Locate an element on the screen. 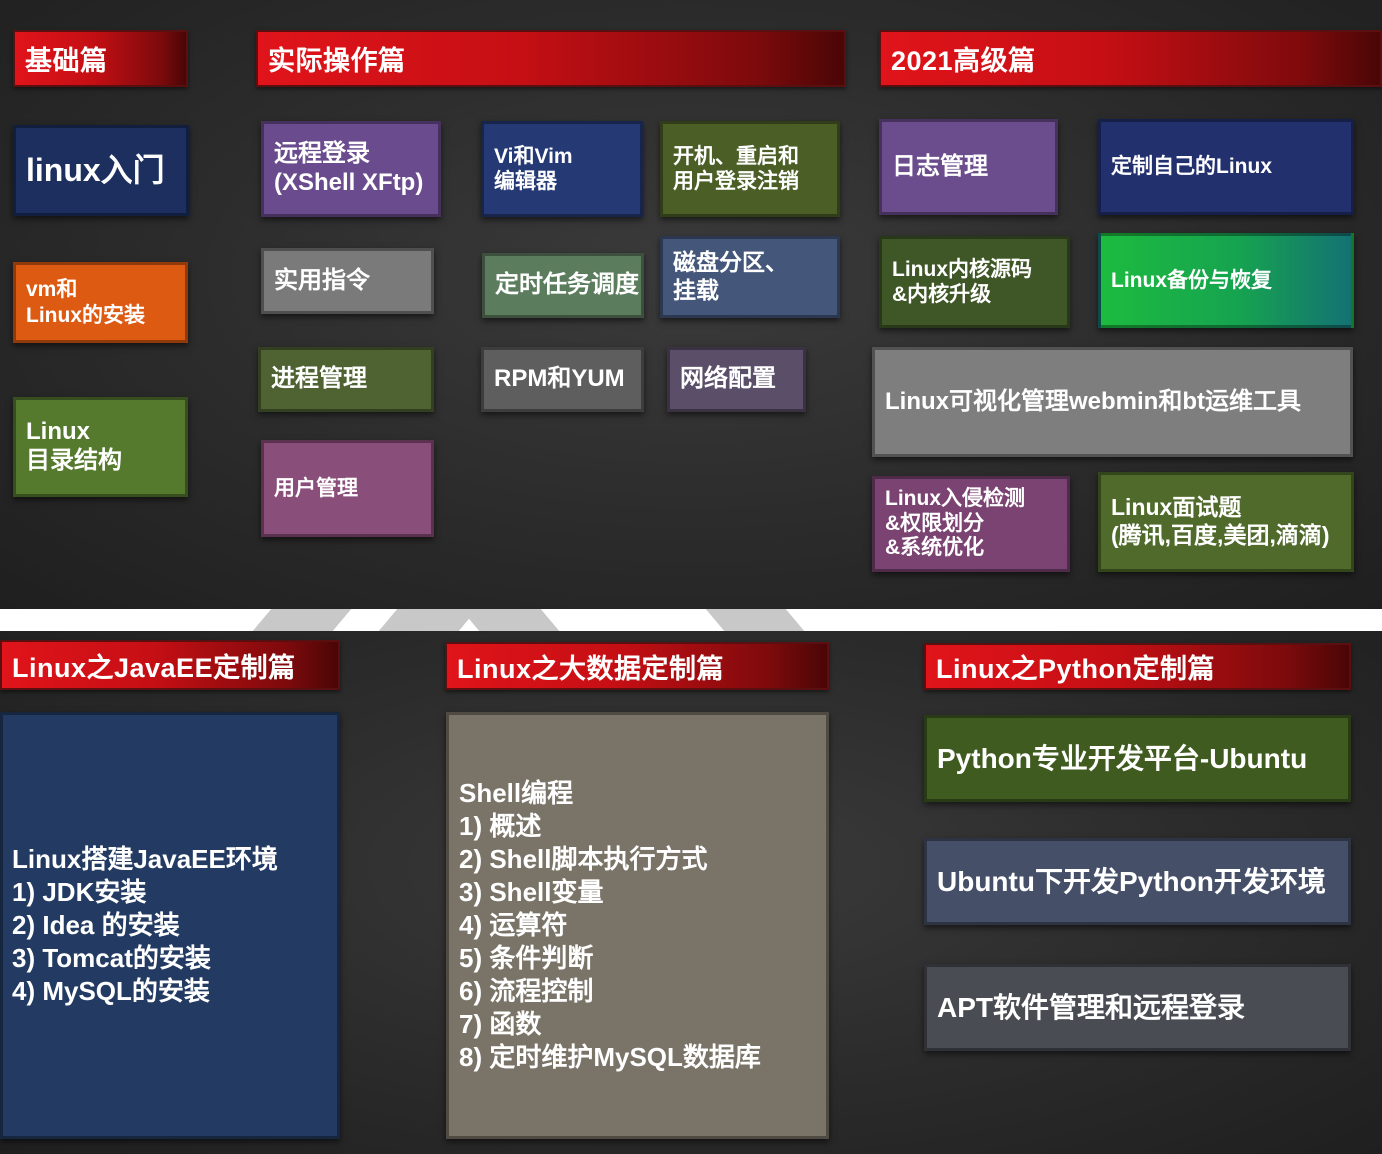  box-rpm-yum: RPM和YUM is located at coordinates (562, 379).